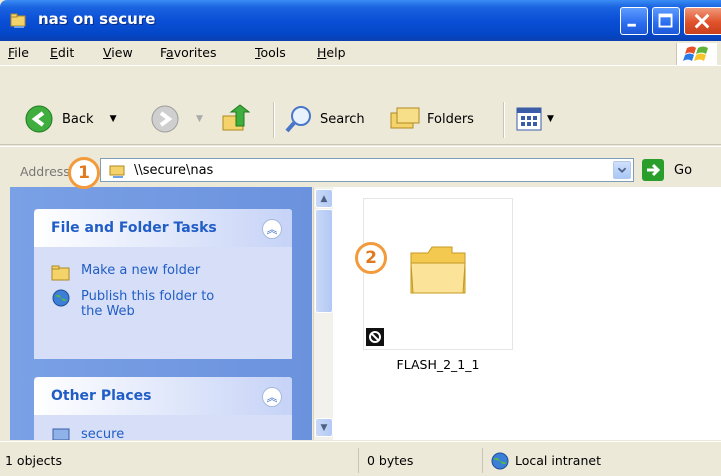 The image size is (721, 476). What do you see at coordinates (118, 52) in the screenshot?
I see `menu-view: View` at bounding box center [118, 52].